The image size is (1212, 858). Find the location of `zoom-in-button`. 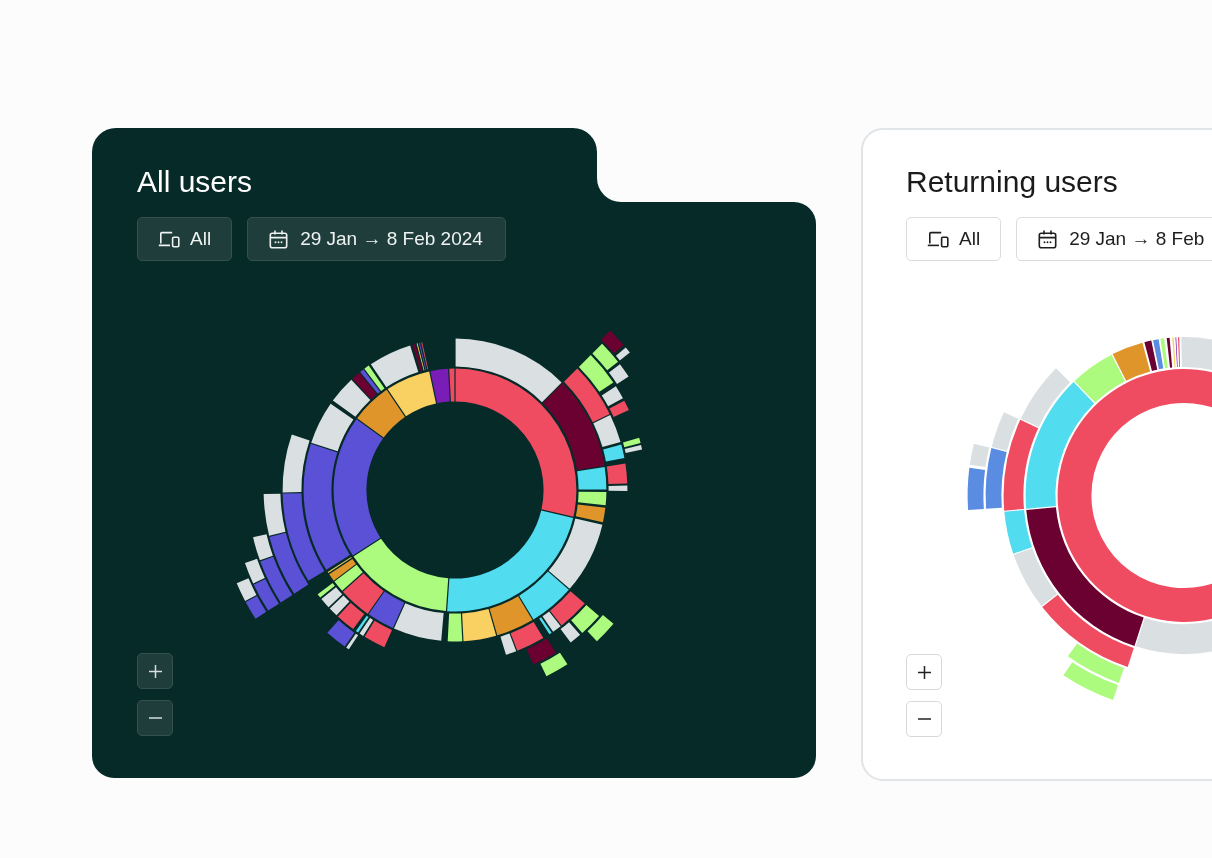

zoom-in-button is located at coordinates (155, 671).